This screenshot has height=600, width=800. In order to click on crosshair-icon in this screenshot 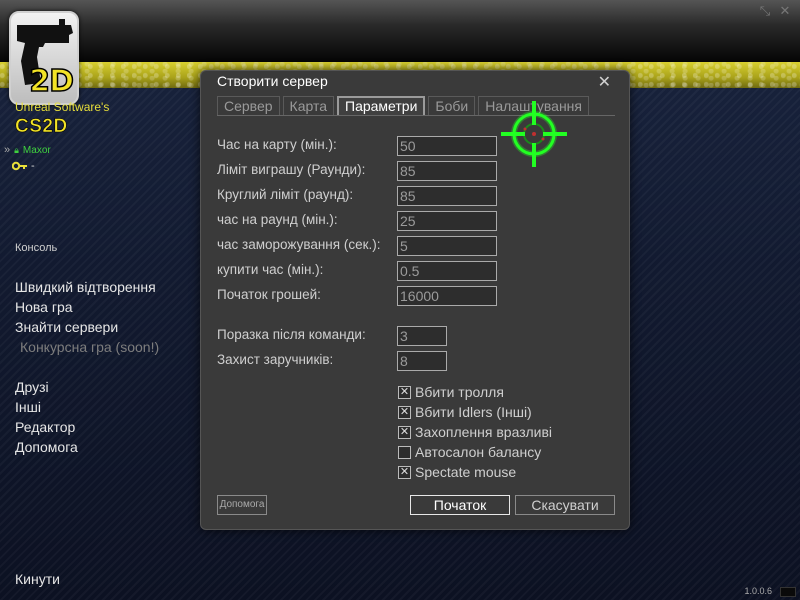, I will do `click(534, 134)`.